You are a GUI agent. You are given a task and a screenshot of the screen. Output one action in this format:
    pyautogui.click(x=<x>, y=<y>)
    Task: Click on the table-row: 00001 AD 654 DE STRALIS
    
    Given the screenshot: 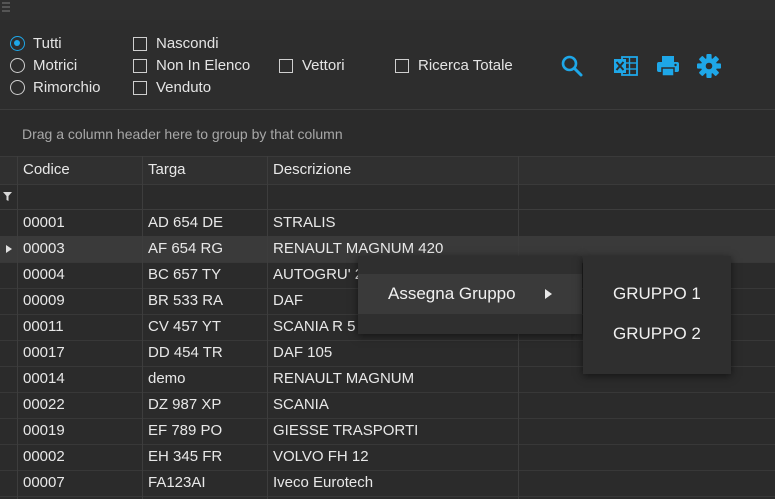 What is the action you would take?
    pyautogui.click(x=387, y=223)
    